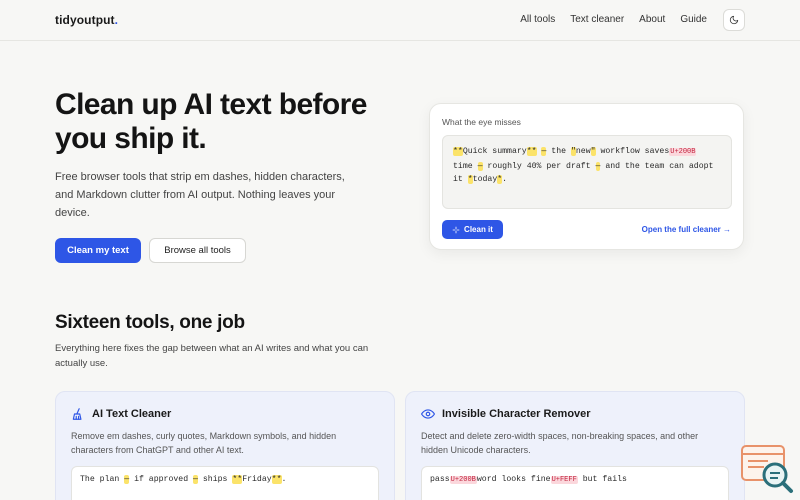 This screenshot has width=800, height=500. What do you see at coordinates (485, 179) in the screenshot?
I see `demo-text: today` at bounding box center [485, 179].